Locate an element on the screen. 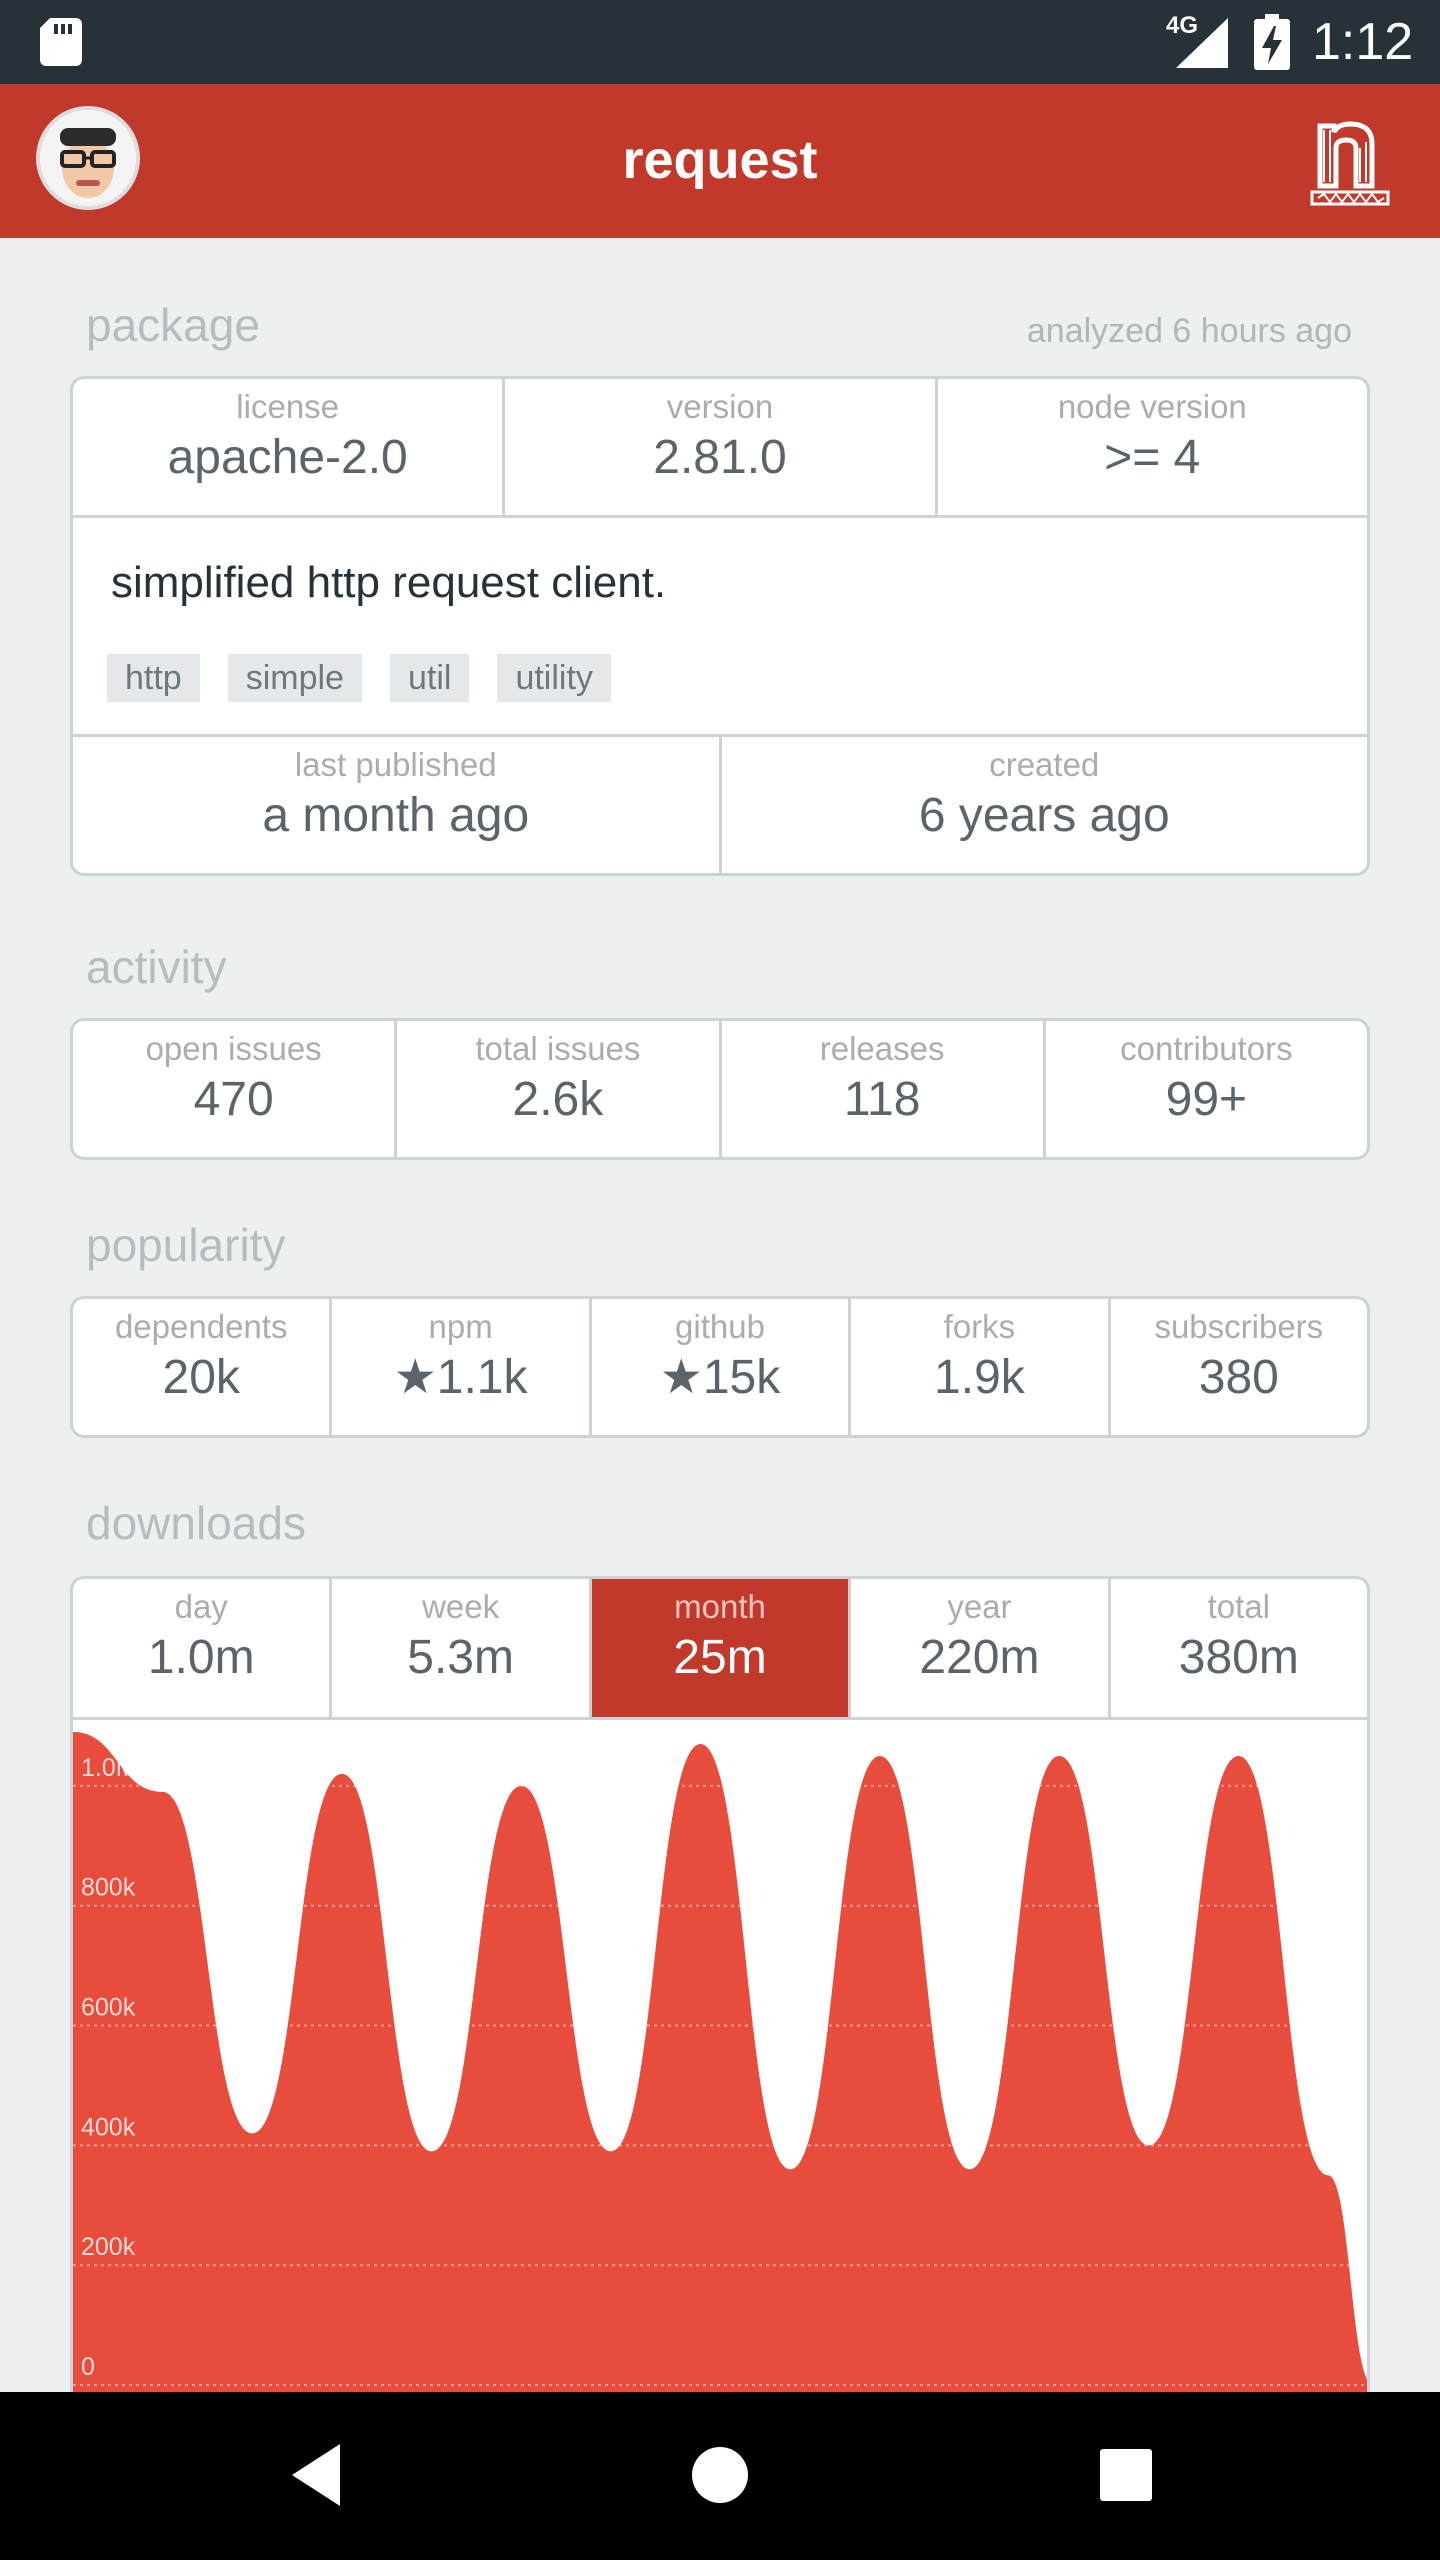 The height and width of the screenshot is (2560, 1440). tab-day: day 1.0m is located at coordinates (203, 1648).